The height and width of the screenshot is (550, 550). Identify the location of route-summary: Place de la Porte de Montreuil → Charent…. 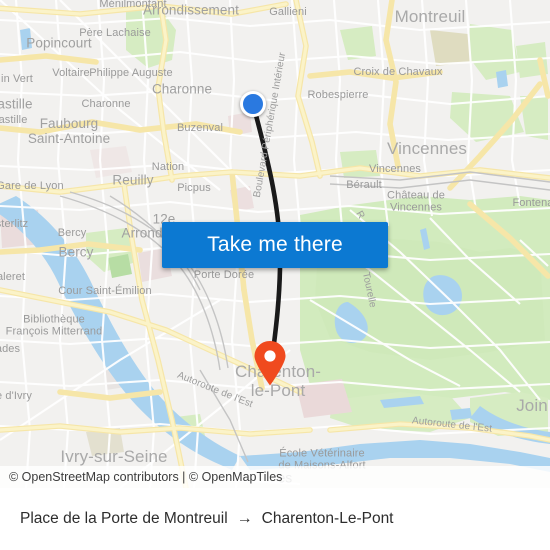
(207, 519).